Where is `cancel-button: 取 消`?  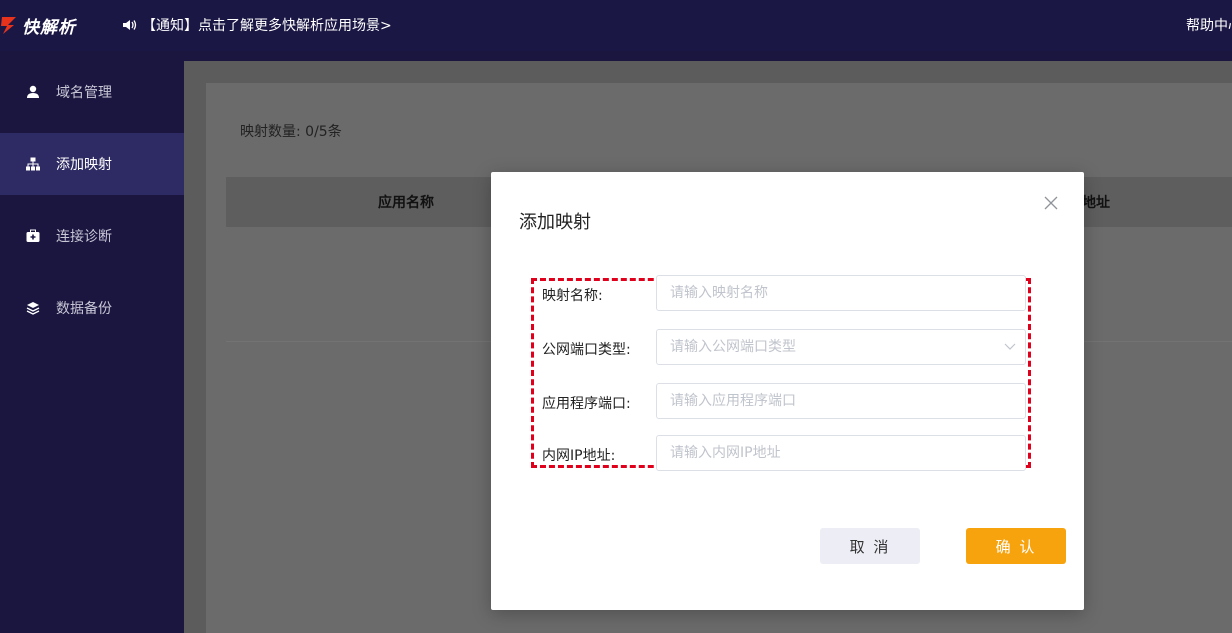 cancel-button: 取 消 is located at coordinates (870, 546).